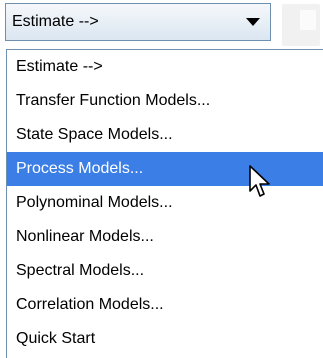  Describe the element at coordinates (165, 339) in the screenshot. I see `menu-item-quick-start: Quick Start` at that location.